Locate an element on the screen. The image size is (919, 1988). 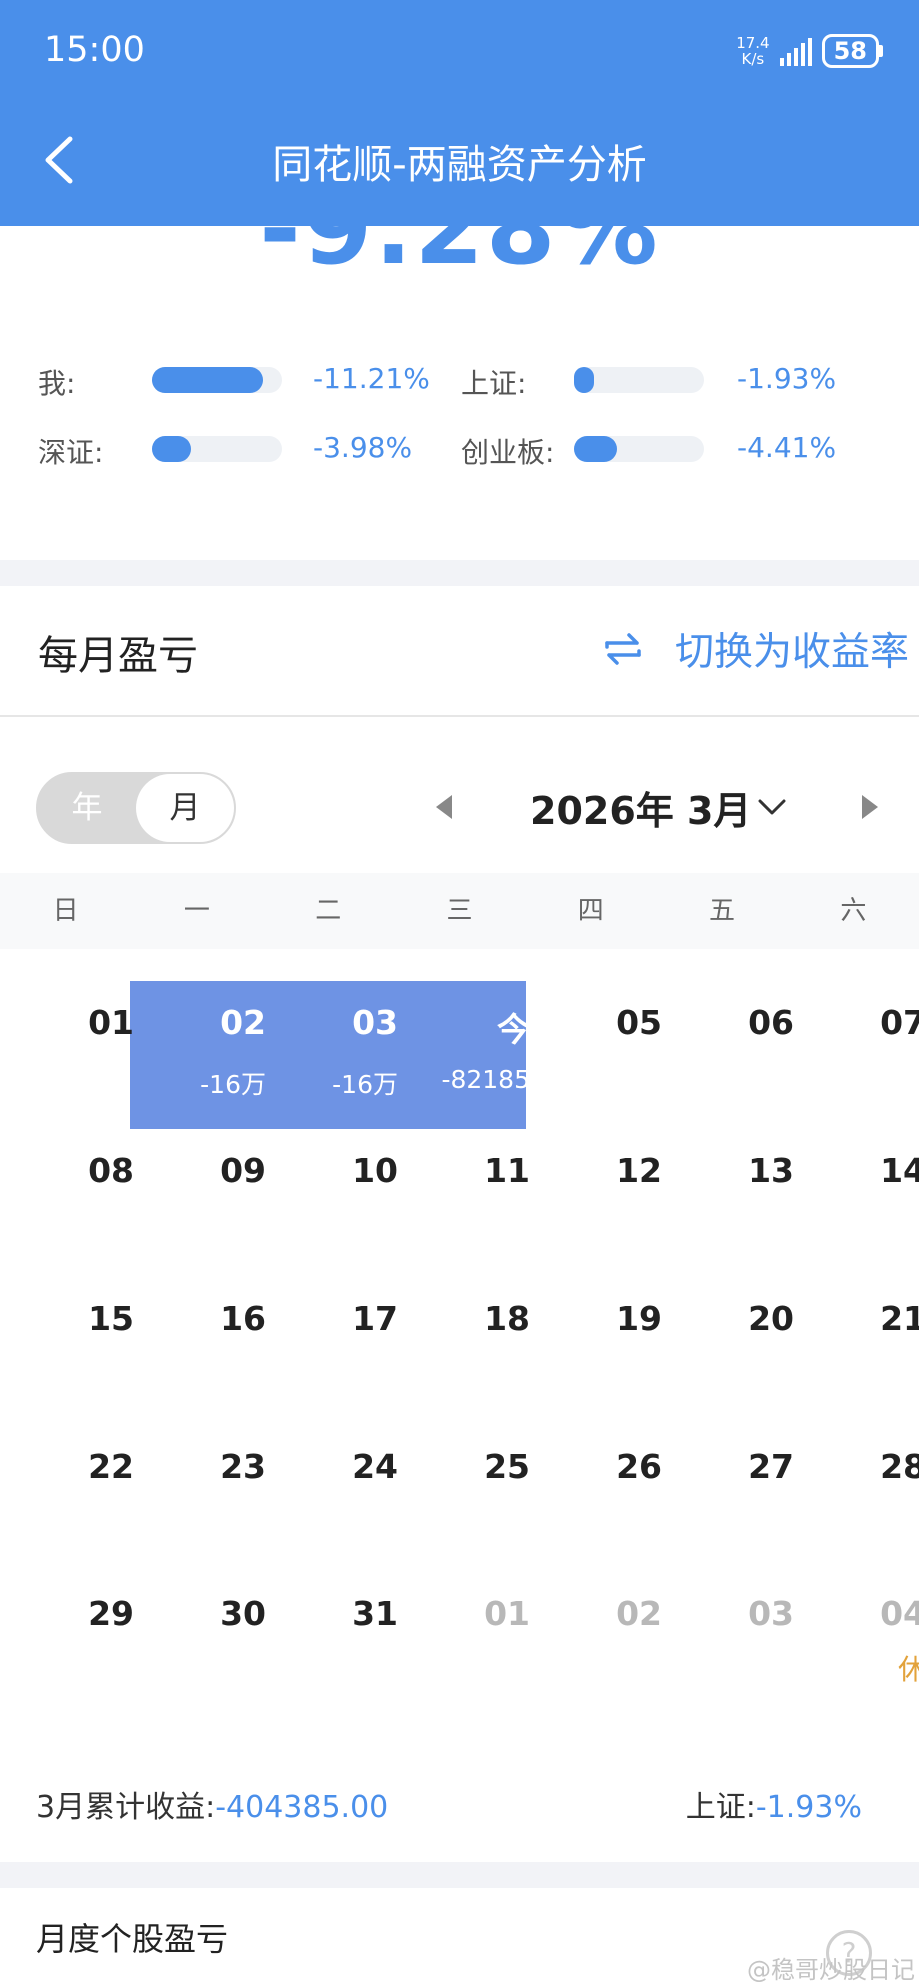
calendar-day: 31 is located at coordinates (352, 1646).